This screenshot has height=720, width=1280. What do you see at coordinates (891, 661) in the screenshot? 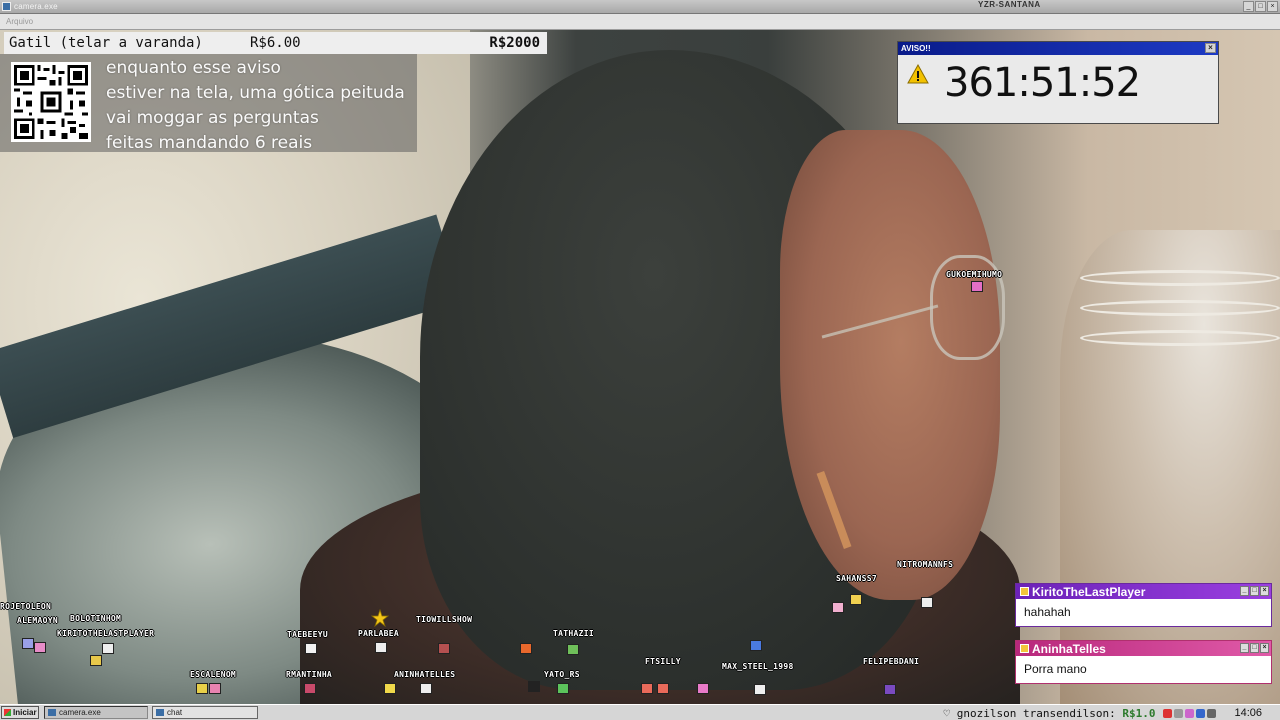
I see `avatar-name: FELIPEBDANI` at bounding box center [891, 661].